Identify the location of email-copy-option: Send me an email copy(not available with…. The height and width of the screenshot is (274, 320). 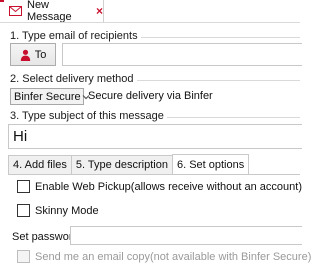
(164, 256).